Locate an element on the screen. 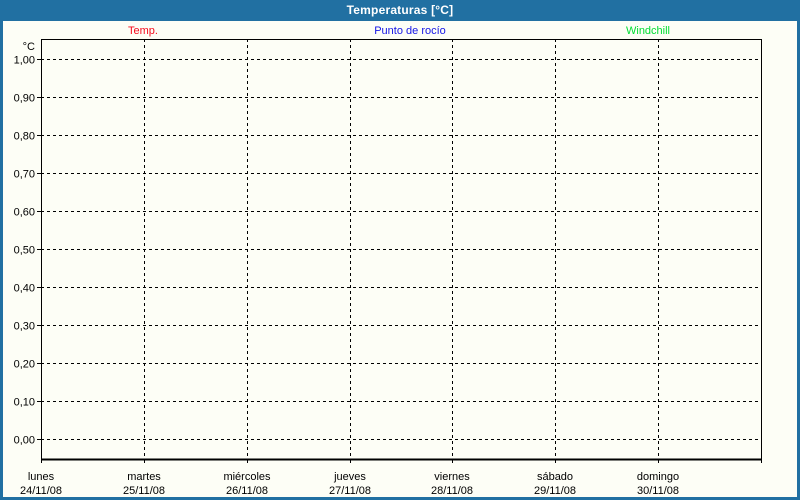 Image resolution: width=800 pixels, height=500 pixels. svg-text: 25/11/08 is located at coordinates (144, 491).